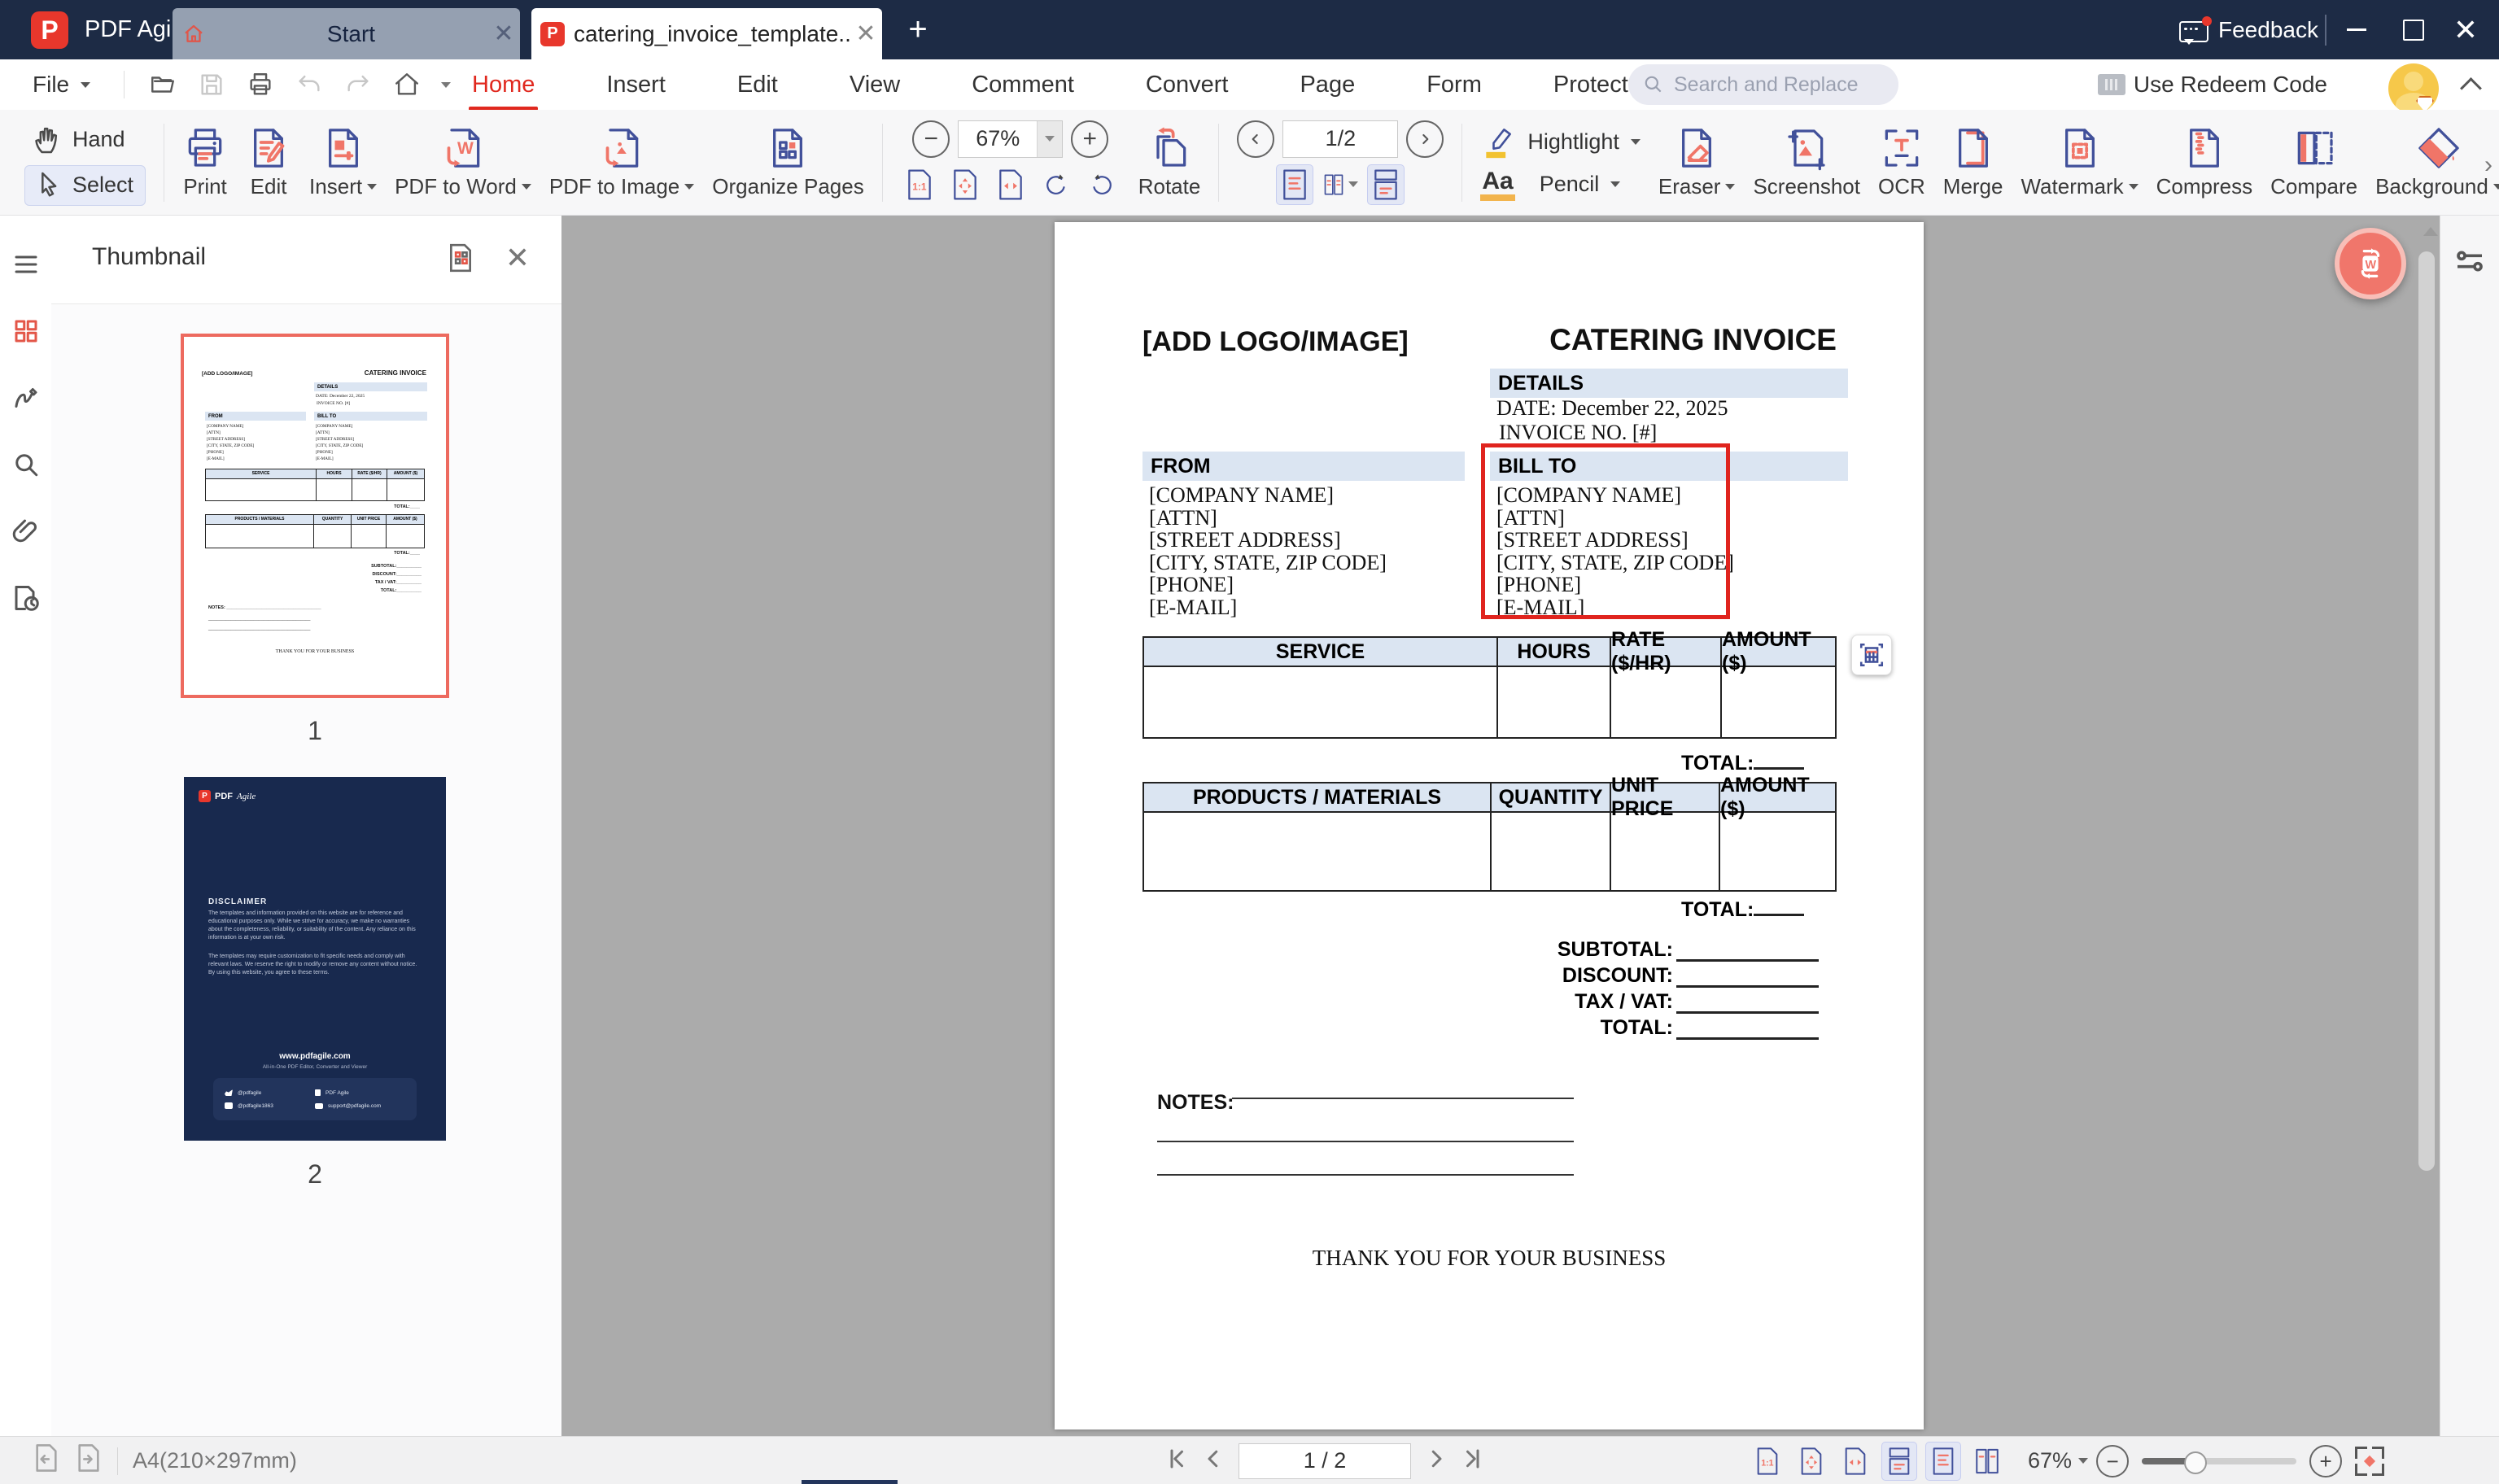 This screenshot has height=1484, width=2499. What do you see at coordinates (636, 85) in the screenshot?
I see `menu-insert: Insert` at bounding box center [636, 85].